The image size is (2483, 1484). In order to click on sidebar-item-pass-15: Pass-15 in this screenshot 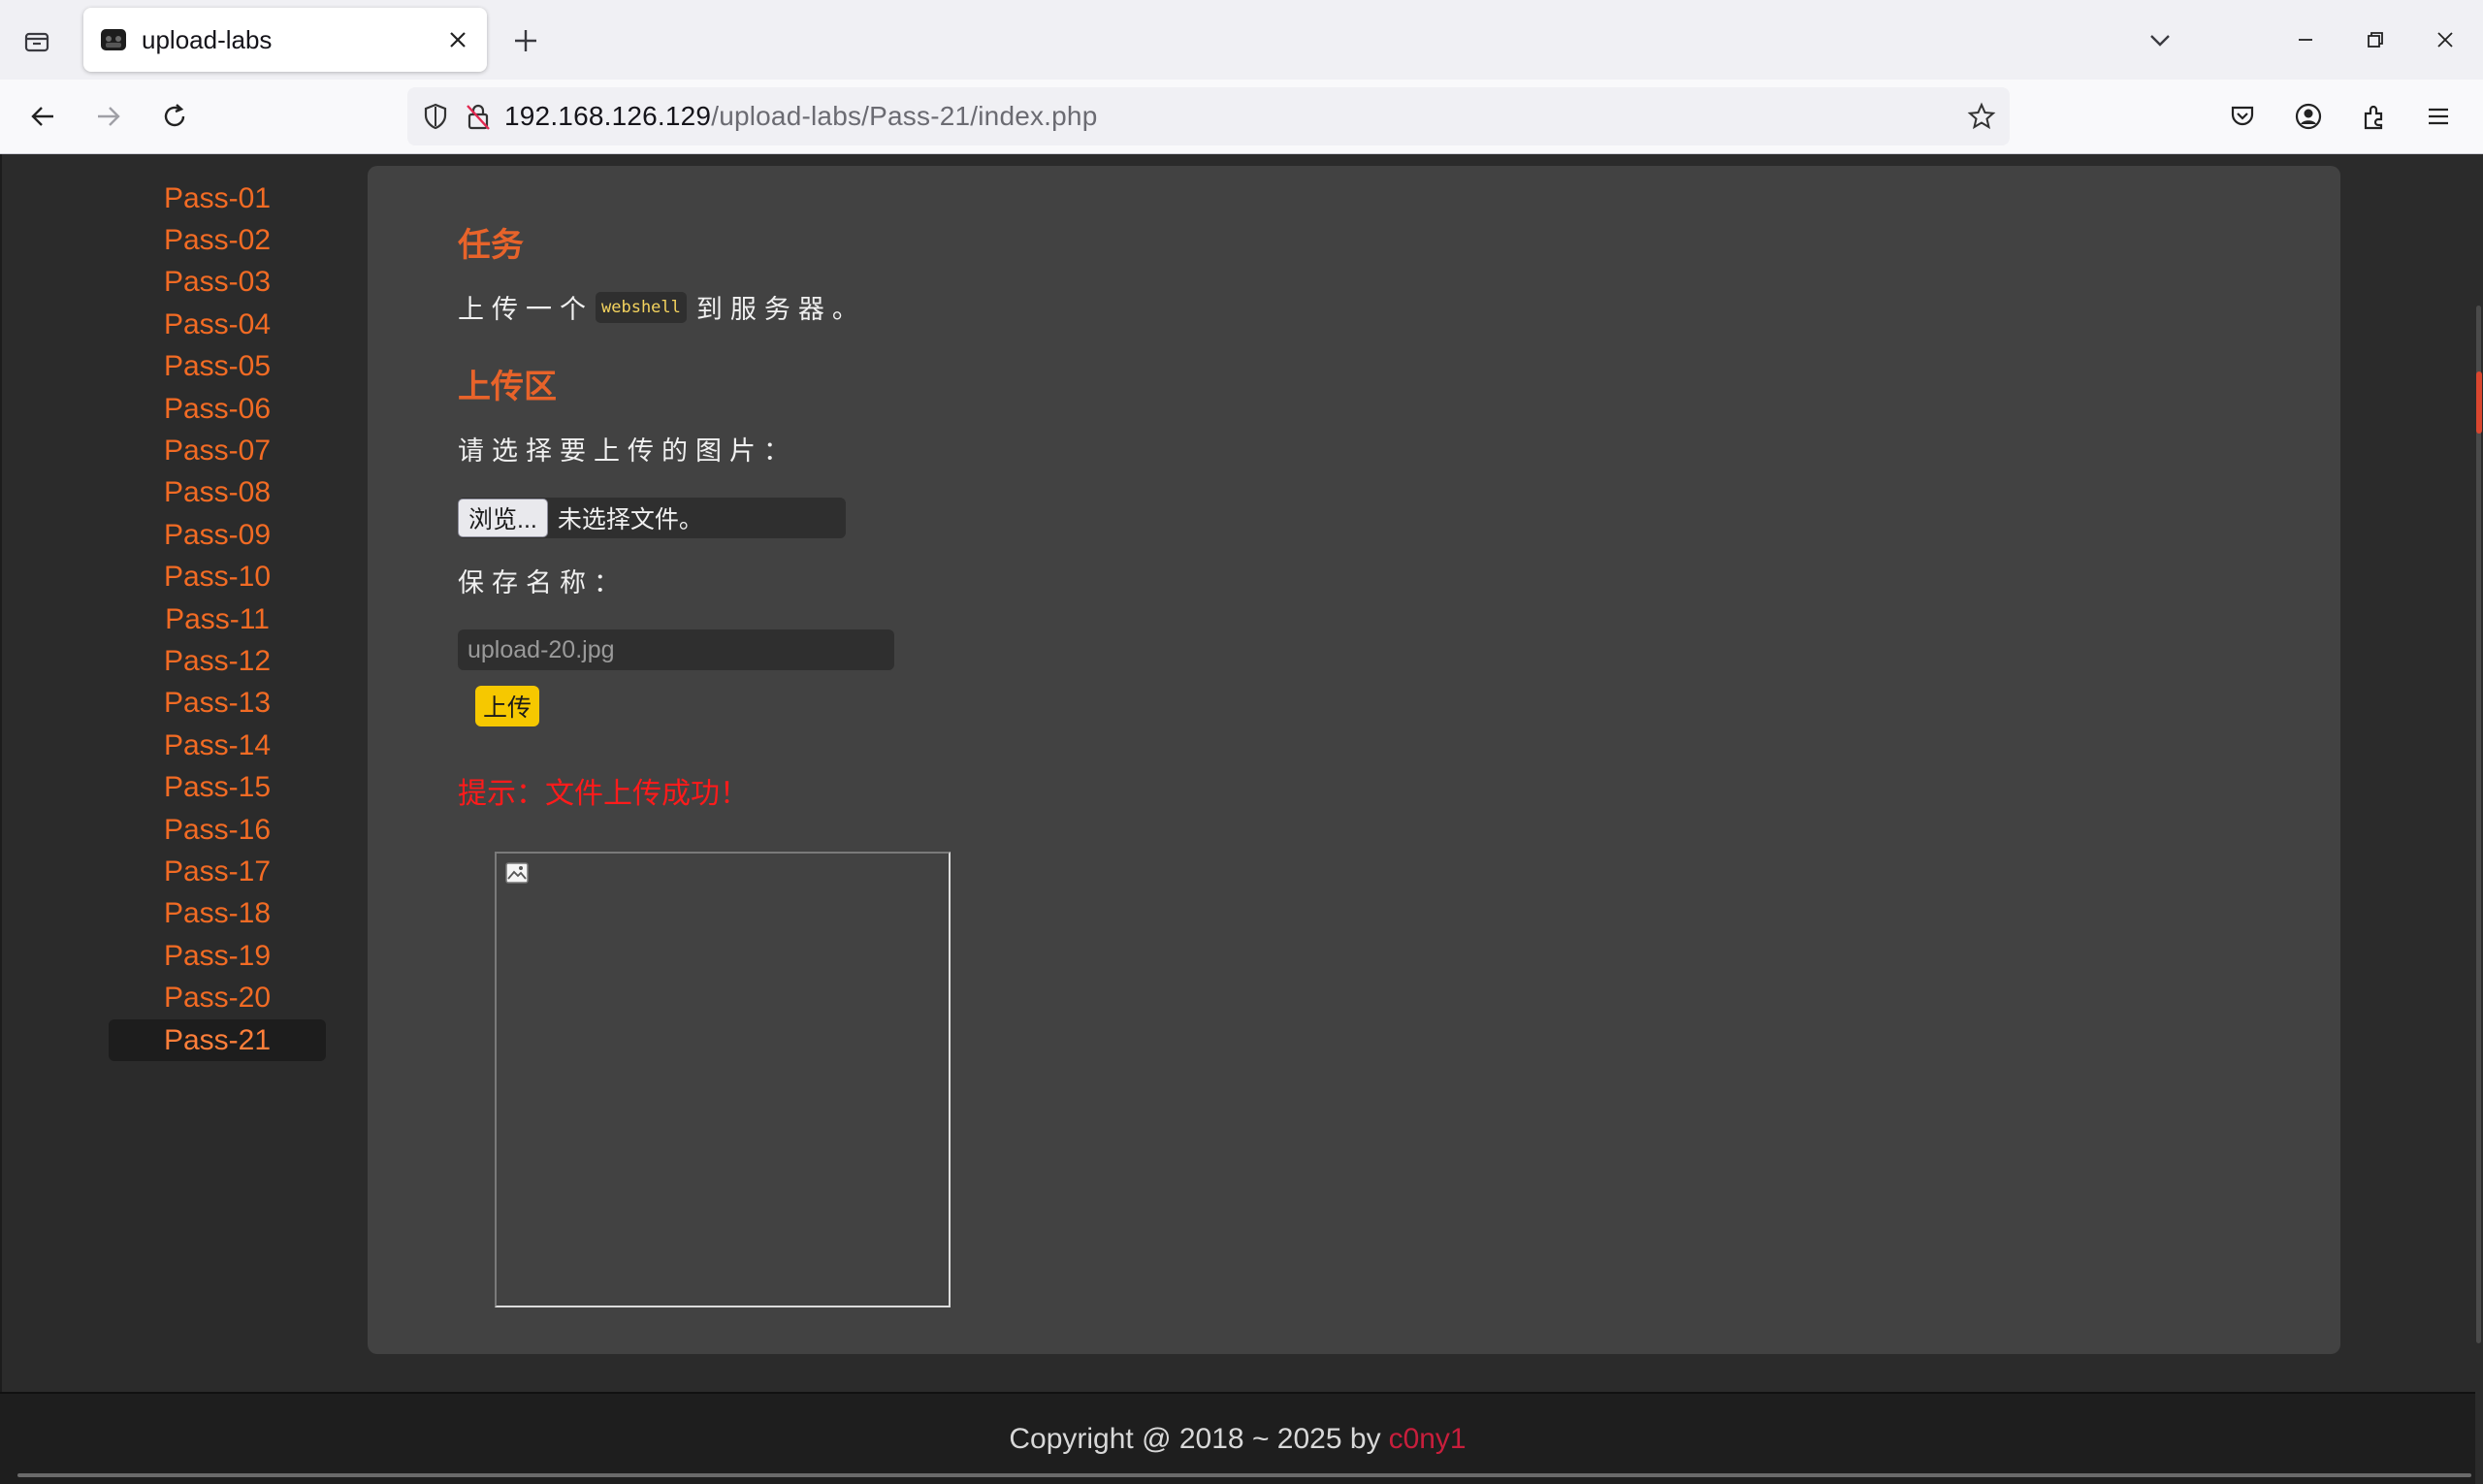, I will do `click(218, 787)`.